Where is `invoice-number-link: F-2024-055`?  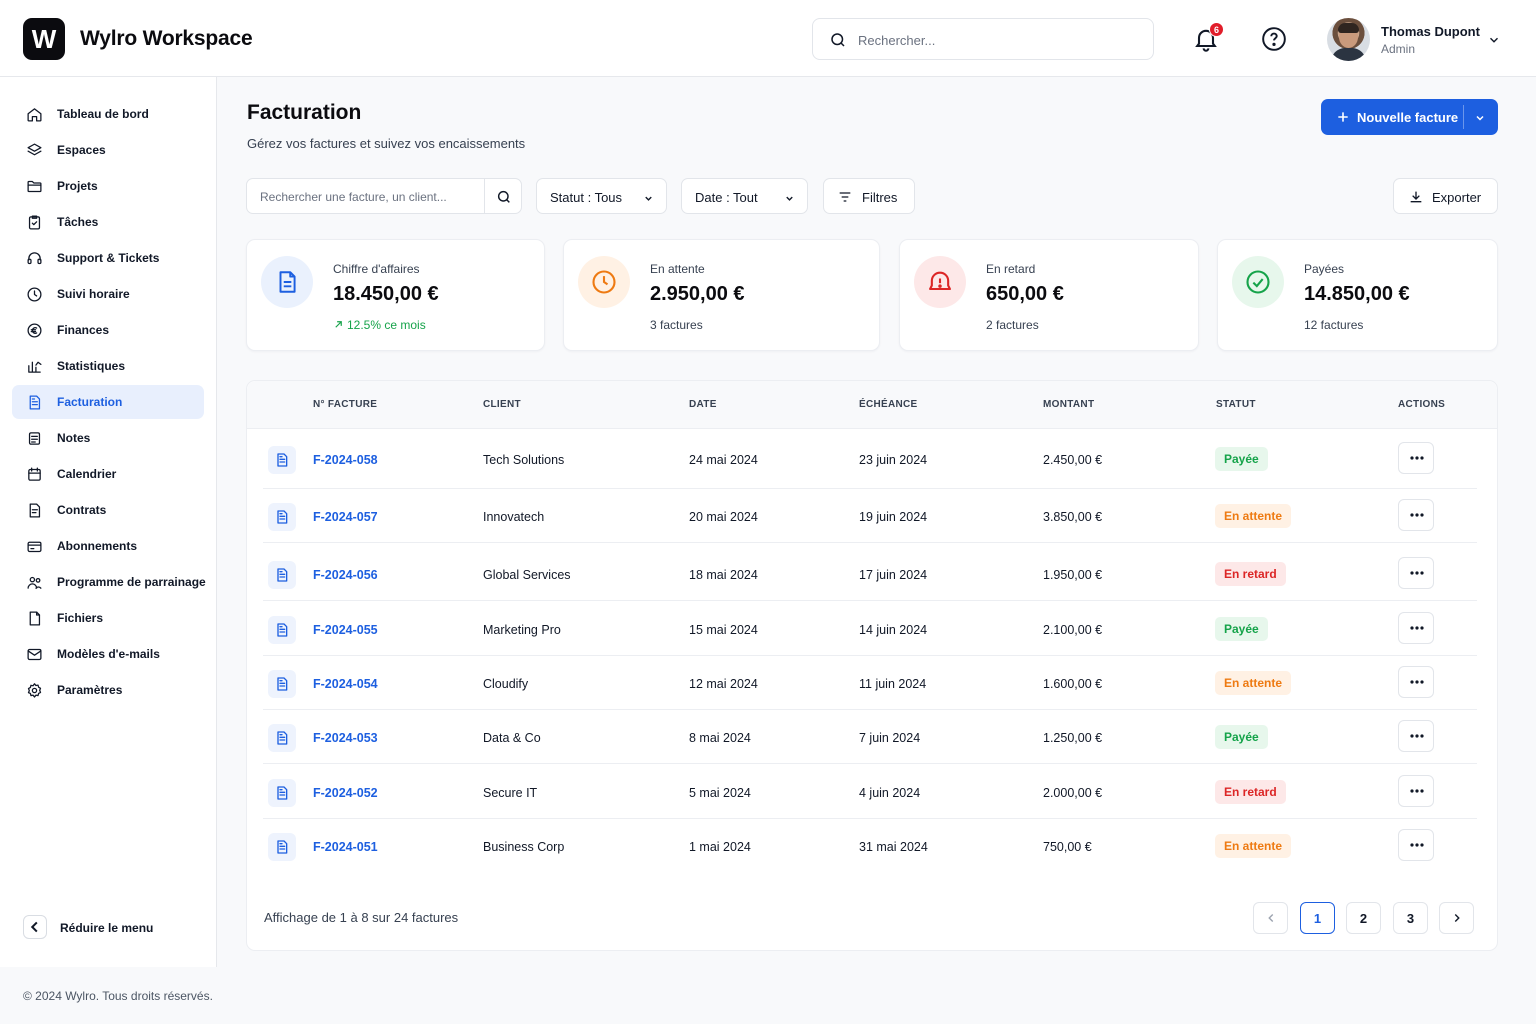
invoice-number-link: F-2024-055 is located at coordinates (345, 630).